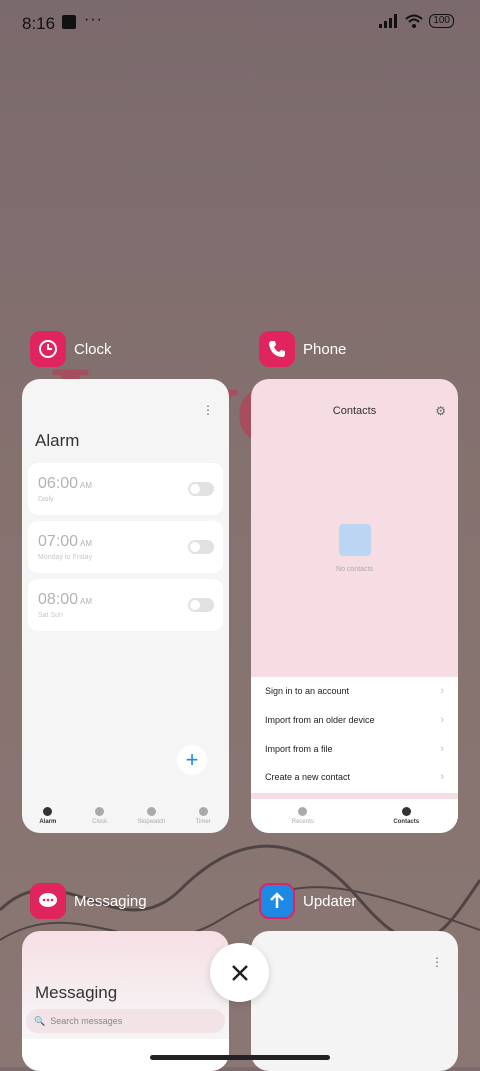 This screenshot has height=1071, width=480. I want to click on tab-clock: Clock, so click(100, 816).